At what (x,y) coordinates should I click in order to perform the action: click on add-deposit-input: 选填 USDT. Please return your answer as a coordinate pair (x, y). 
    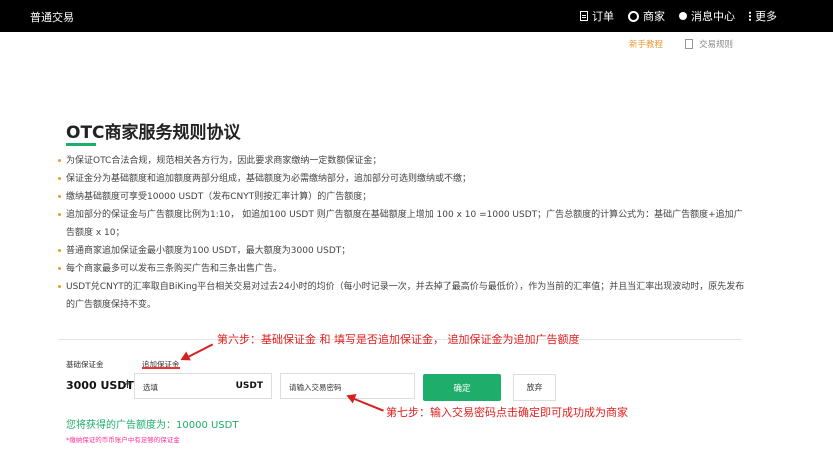
    Looking at the image, I should click on (203, 386).